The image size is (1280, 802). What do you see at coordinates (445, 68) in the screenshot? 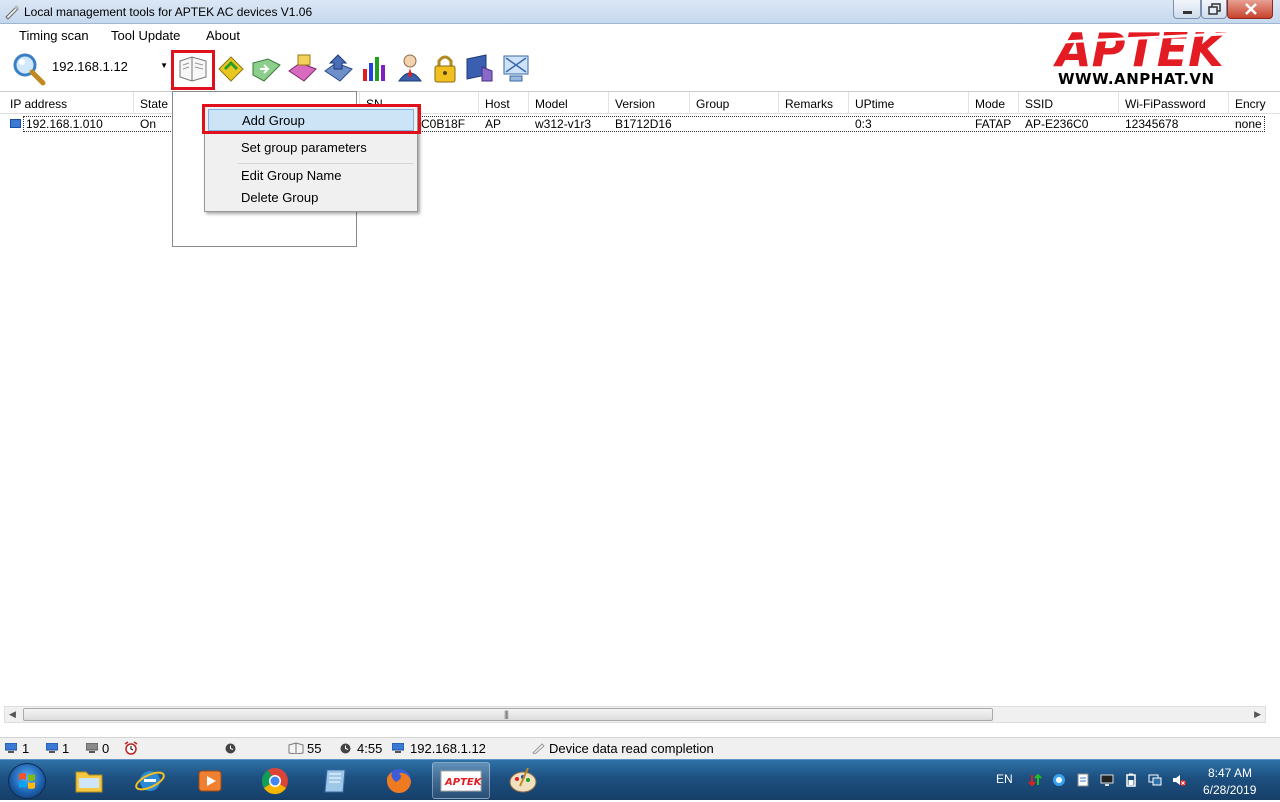
I see `lock-icon` at bounding box center [445, 68].